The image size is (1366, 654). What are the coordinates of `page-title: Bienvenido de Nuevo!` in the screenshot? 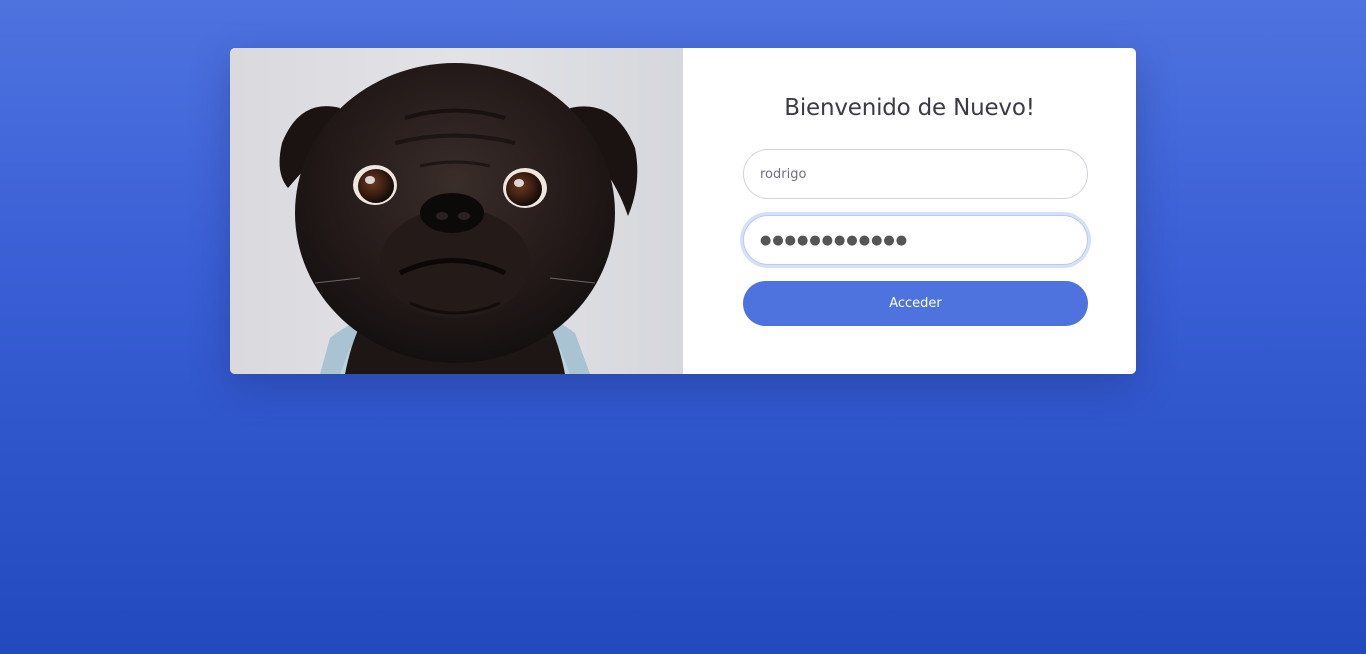 It's located at (909, 108).